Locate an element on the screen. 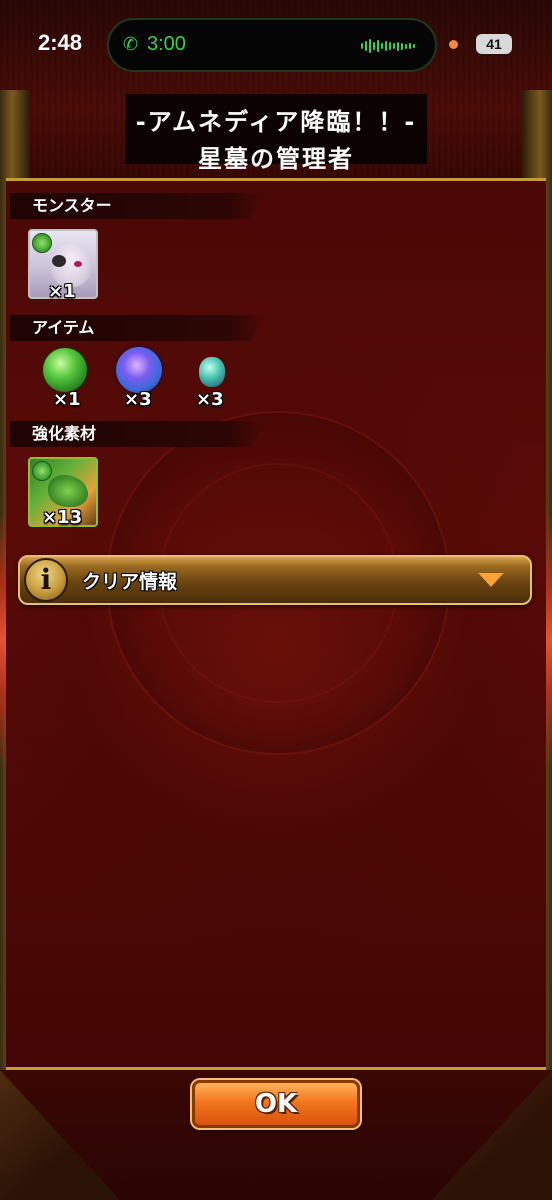 The image size is (552, 1200). quest-title-banner: -アムネディア降臨！！- 星墓の管理者 is located at coordinates (276, 133).